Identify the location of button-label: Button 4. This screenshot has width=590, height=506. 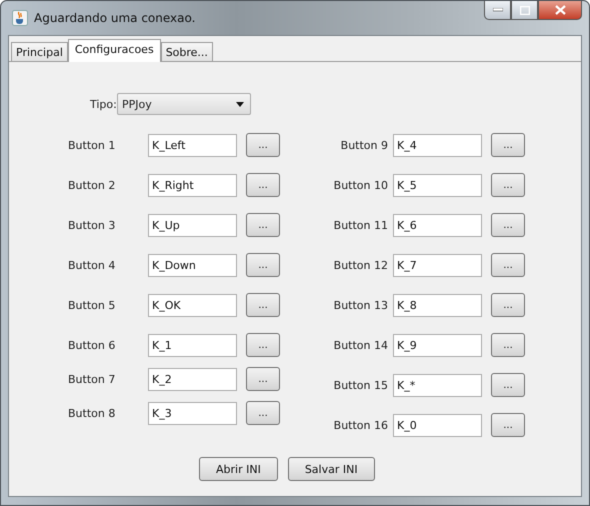
(92, 265).